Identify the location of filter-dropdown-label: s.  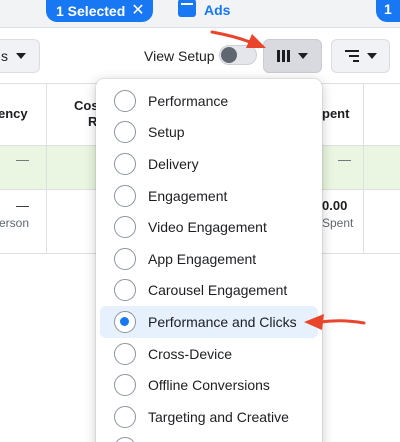
(4, 56).